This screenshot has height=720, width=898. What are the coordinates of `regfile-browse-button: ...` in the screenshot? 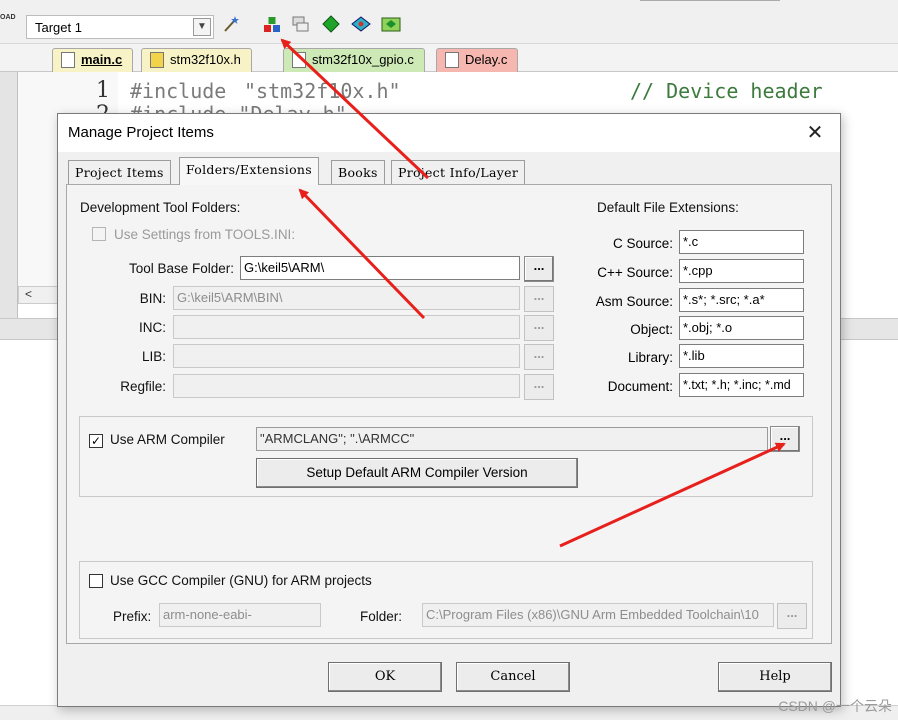 It's located at (539, 387).